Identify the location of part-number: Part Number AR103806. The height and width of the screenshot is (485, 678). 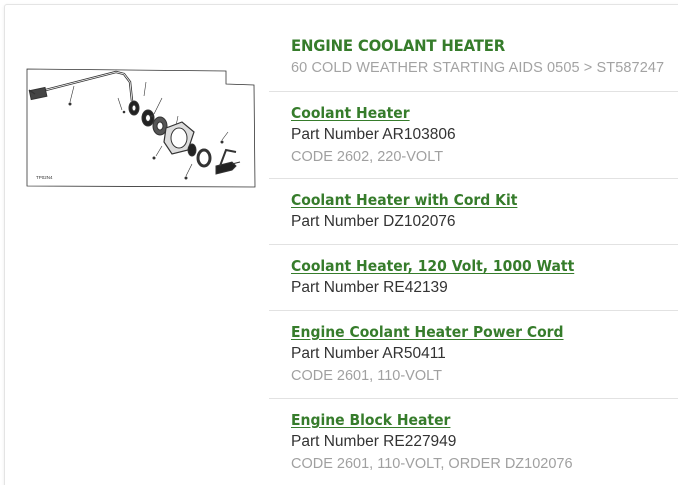
(373, 134).